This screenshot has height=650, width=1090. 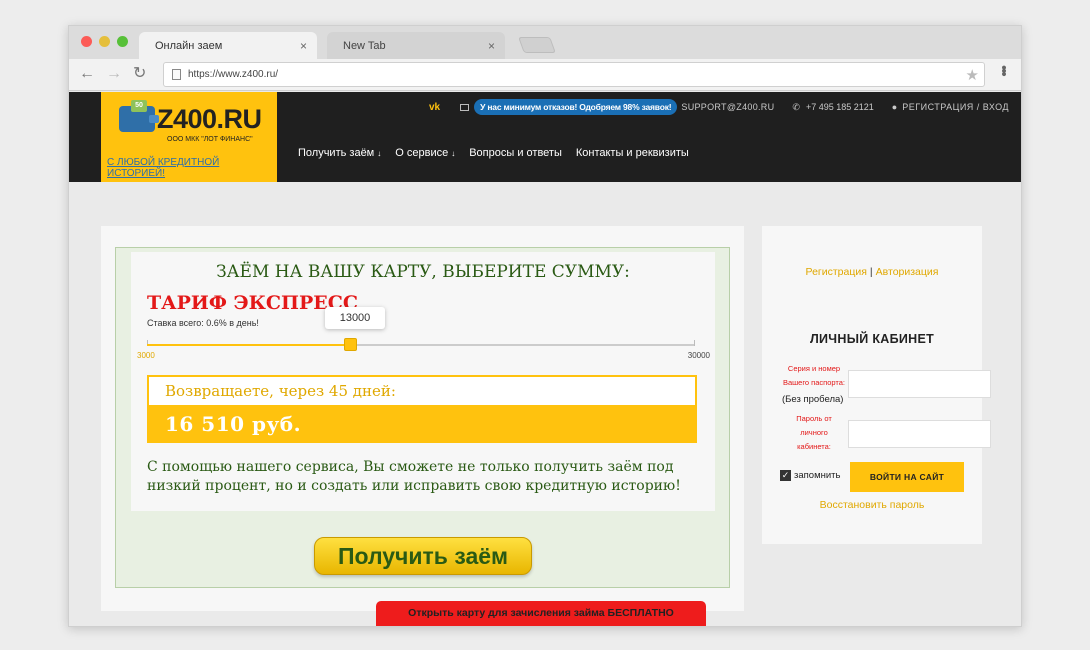 What do you see at coordinates (336, 153) in the screenshot?
I see `nav-label: Получить заём` at bounding box center [336, 153].